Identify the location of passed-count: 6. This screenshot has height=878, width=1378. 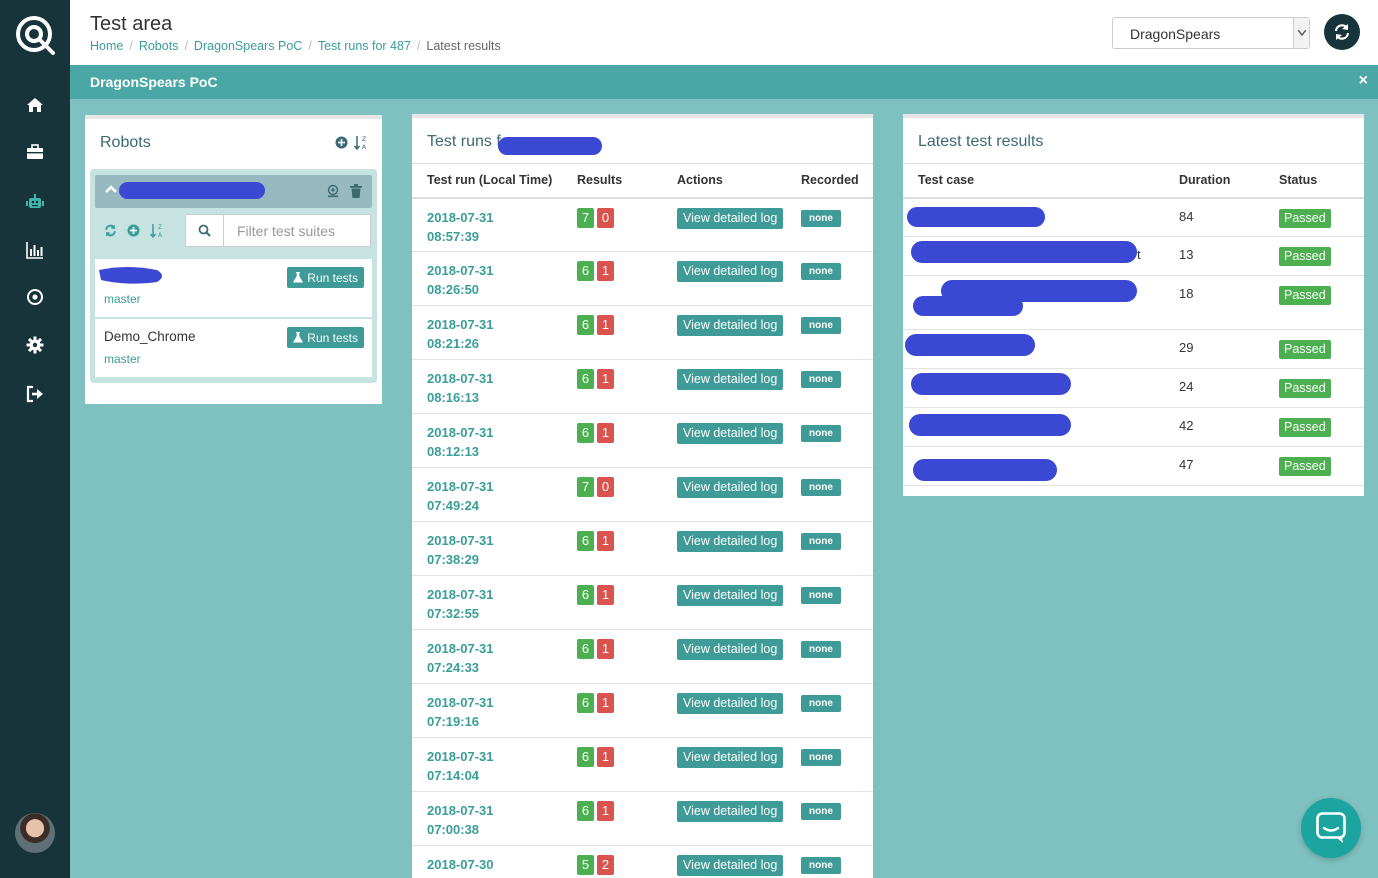
(585, 595).